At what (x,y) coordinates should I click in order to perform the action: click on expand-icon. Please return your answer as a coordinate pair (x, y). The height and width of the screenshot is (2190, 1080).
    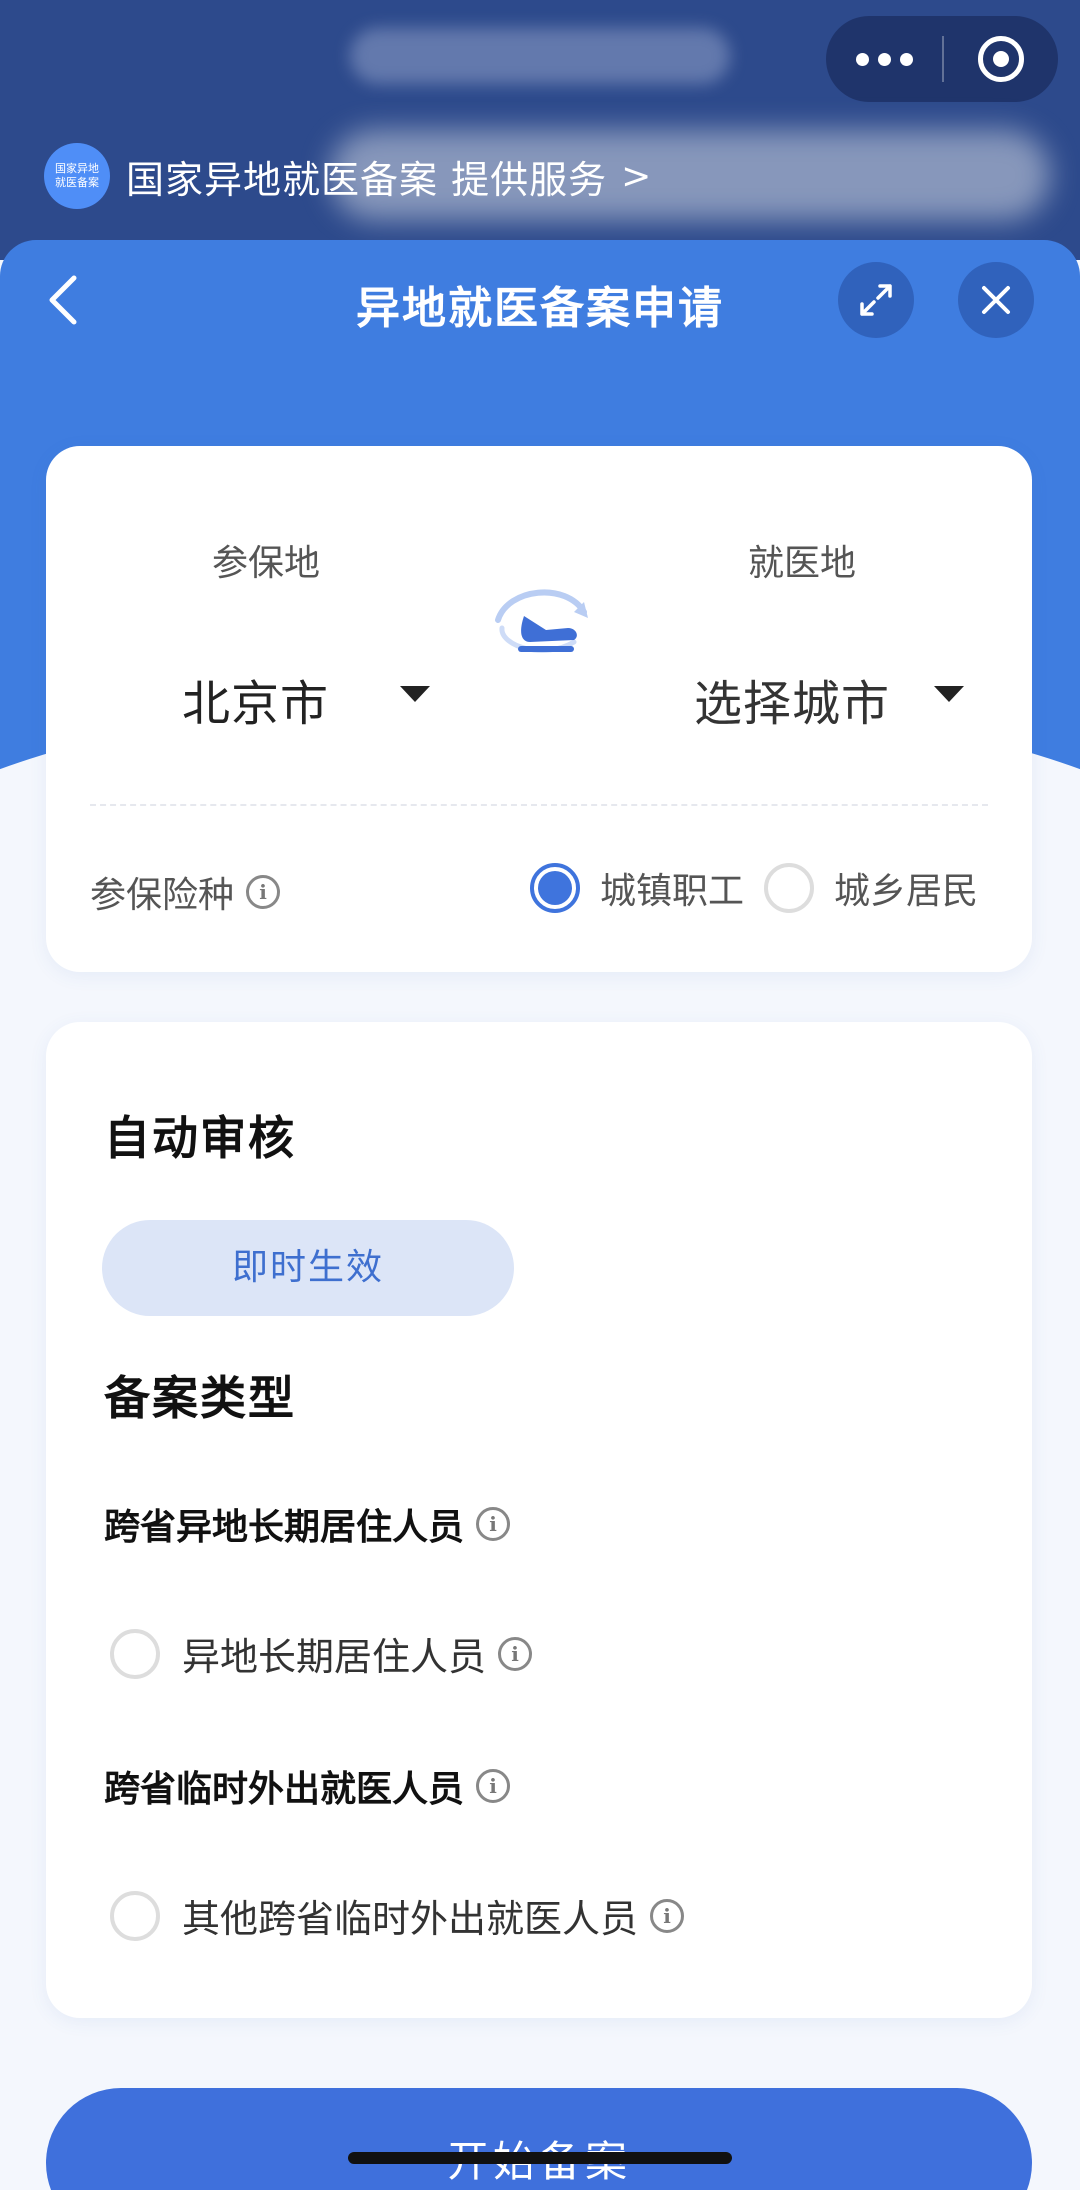
    Looking at the image, I should click on (876, 300).